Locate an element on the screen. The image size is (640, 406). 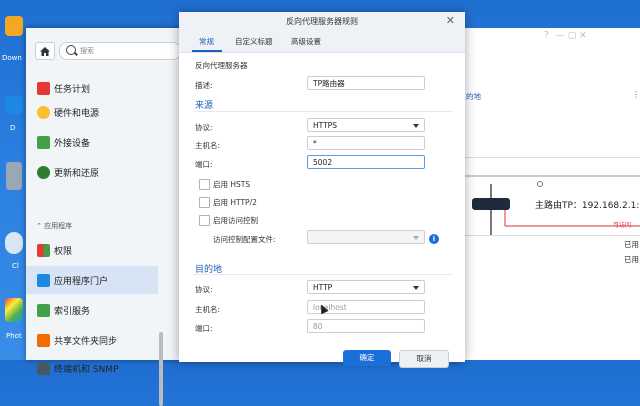
sidebar-item-application-portal: 应用程序门户 is located at coordinates (92, 280).